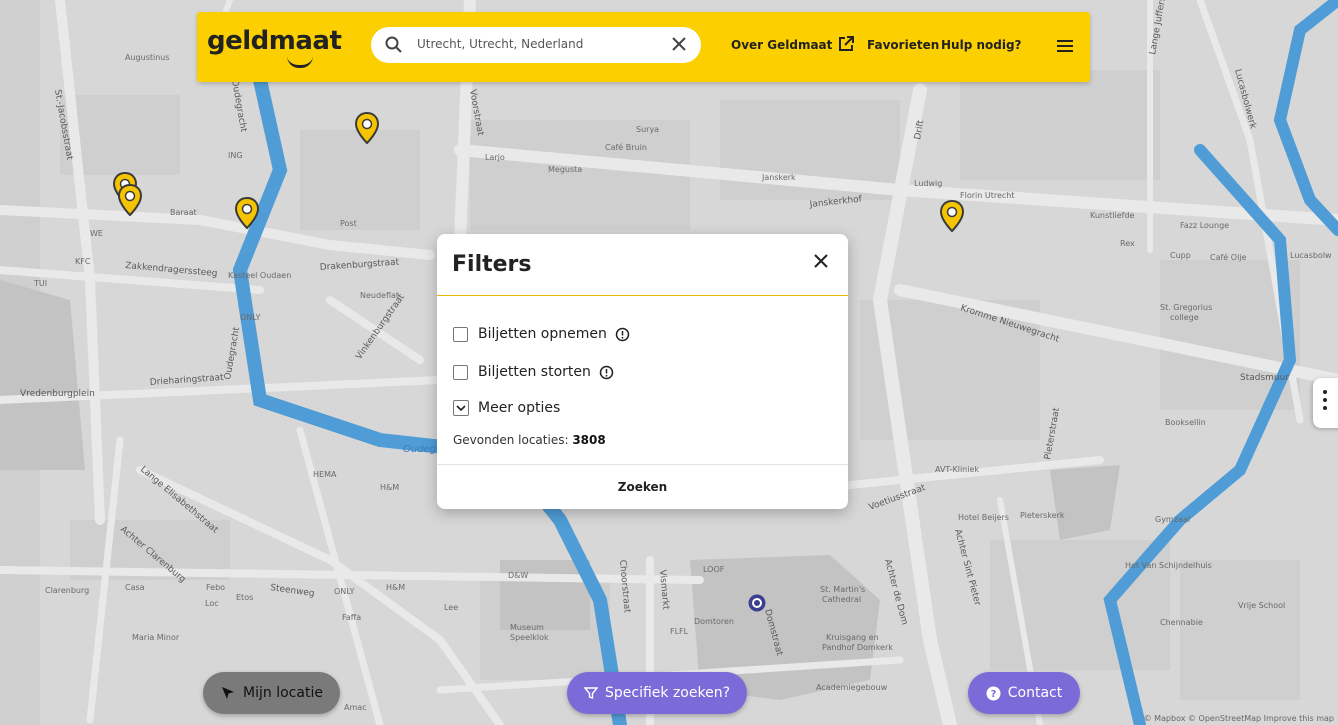  I want to click on menu-icon, so click(1065, 46).